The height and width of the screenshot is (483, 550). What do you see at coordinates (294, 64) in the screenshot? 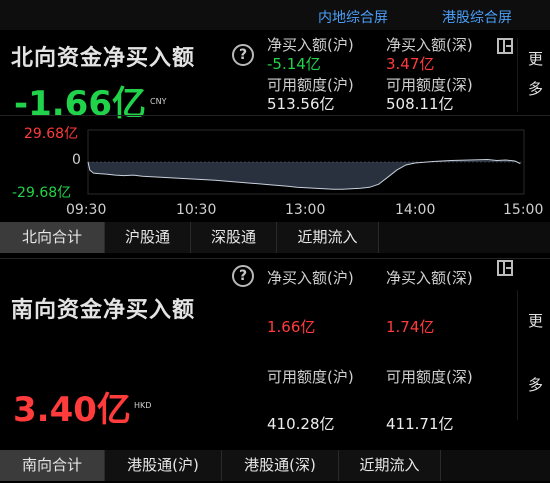
I see `north-sh-net-value: -5.14亿` at bounding box center [294, 64].